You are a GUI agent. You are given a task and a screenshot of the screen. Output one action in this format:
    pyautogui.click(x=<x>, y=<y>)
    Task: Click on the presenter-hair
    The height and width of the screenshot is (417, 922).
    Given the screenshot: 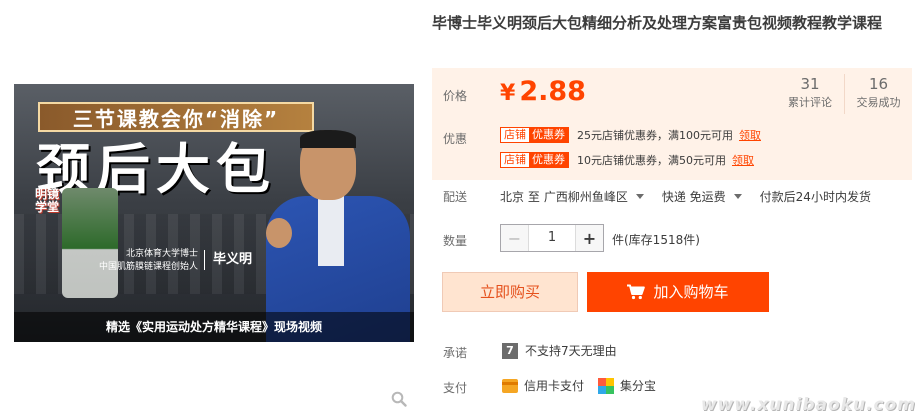 What is the action you would take?
    pyautogui.click(x=328, y=139)
    